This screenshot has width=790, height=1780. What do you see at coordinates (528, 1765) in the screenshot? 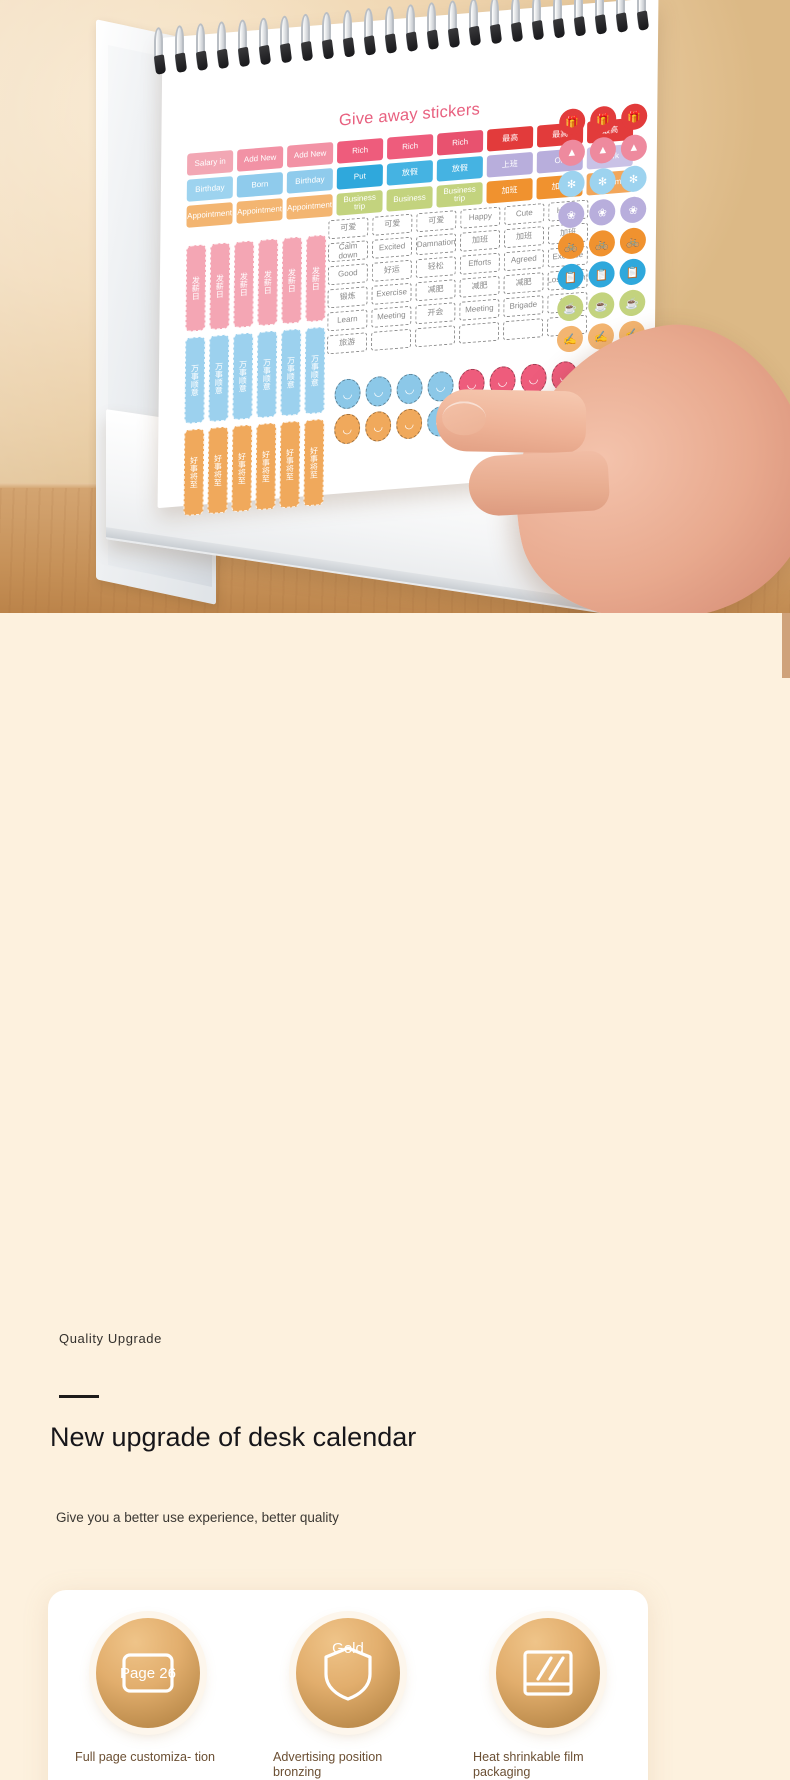
I see `feature-label: Heat shrinkable film packaging` at bounding box center [528, 1765].